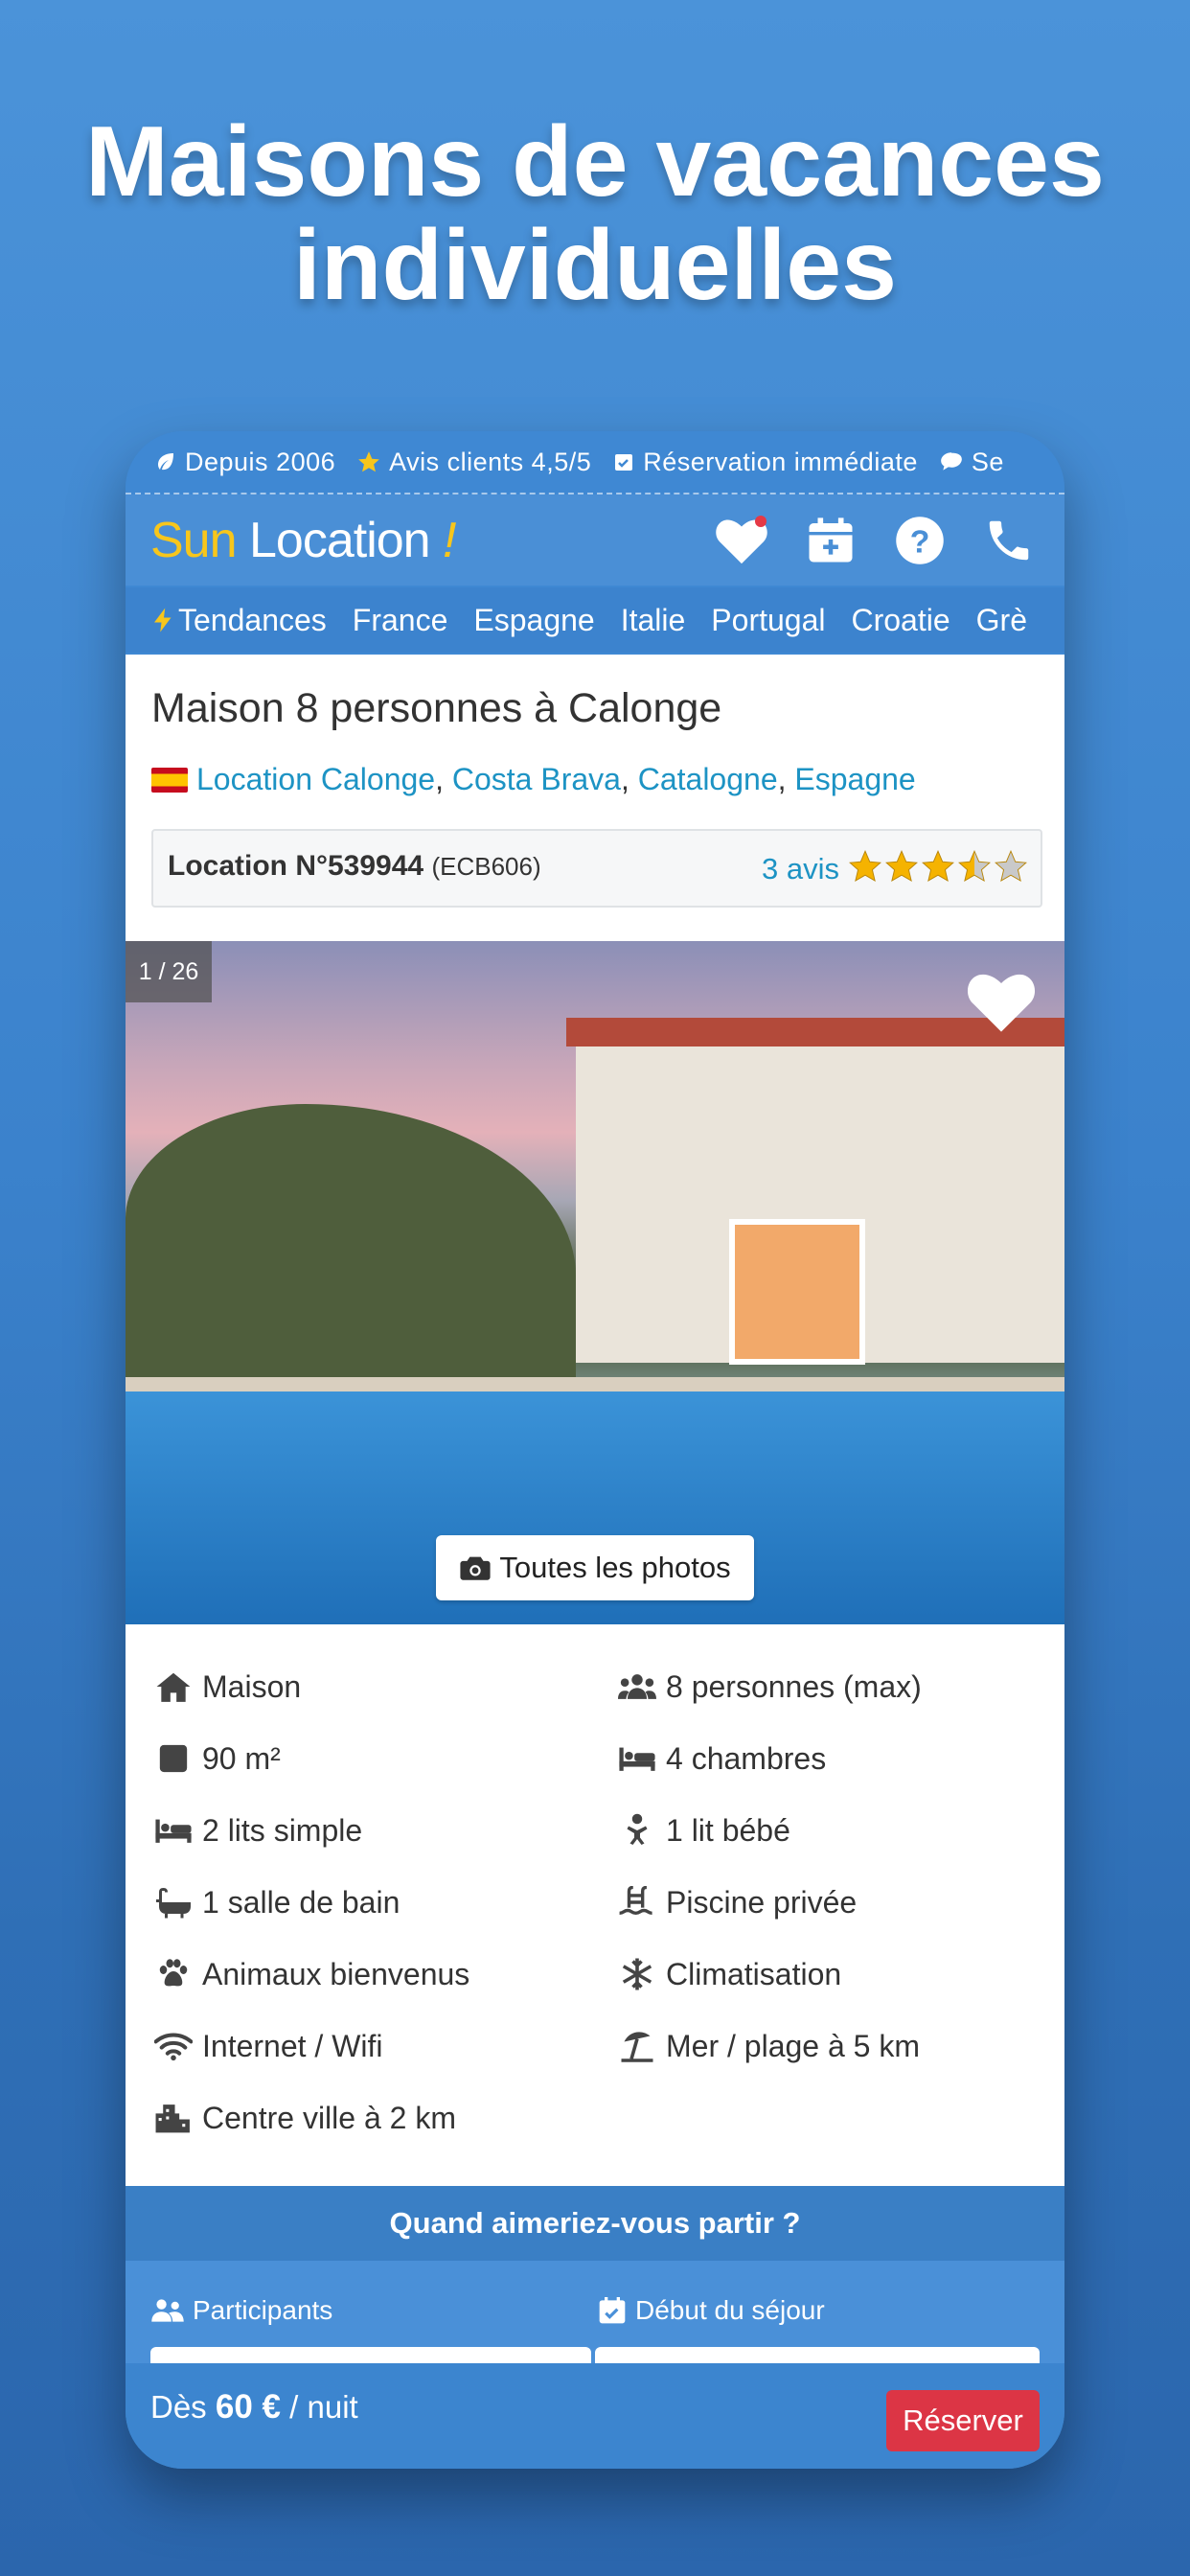 This screenshot has width=1190, height=2576. What do you see at coordinates (537, 779) in the screenshot?
I see `location-link-costa-brava: Costa Brava` at bounding box center [537, 779].